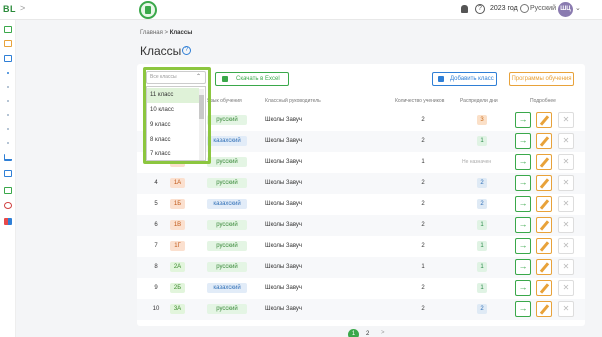  I want to click on apps-icon, so click(8, 221).